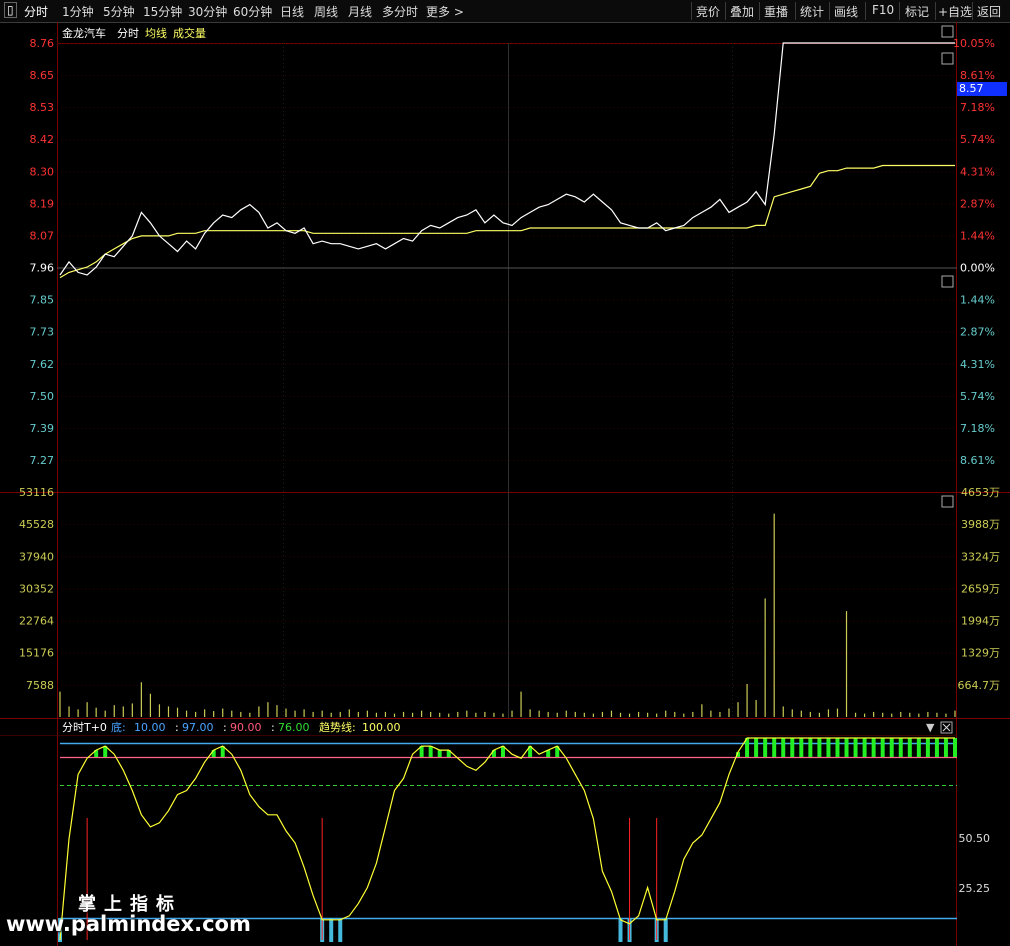  Describe the element at coordinates (975, 888) in the screenshot. I see `indicator-tick-label: 25.25` at that location.